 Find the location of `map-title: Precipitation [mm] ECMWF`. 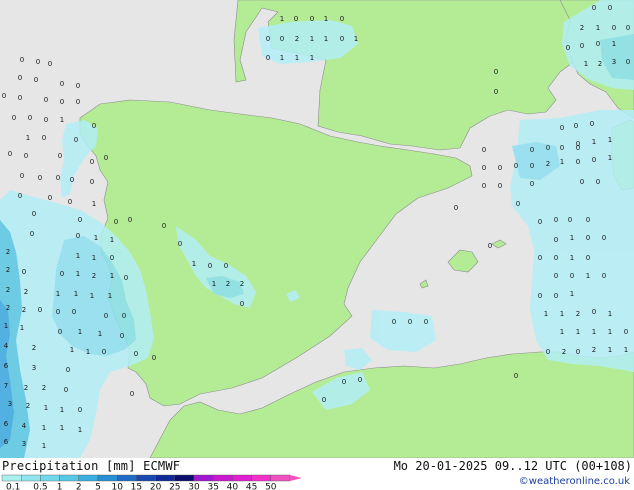

map-title: Precipitation [mm] ECMWF is located at coordinates (91, 466).